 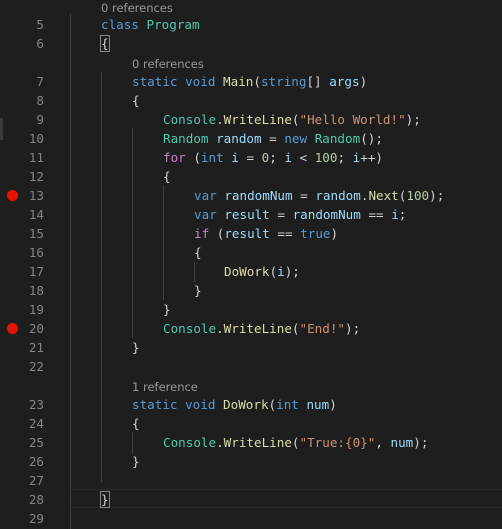 What do you see at coordinates (24, 499) in the screenshot?
I see `line-number: 28` at bounding box center [24, 499].